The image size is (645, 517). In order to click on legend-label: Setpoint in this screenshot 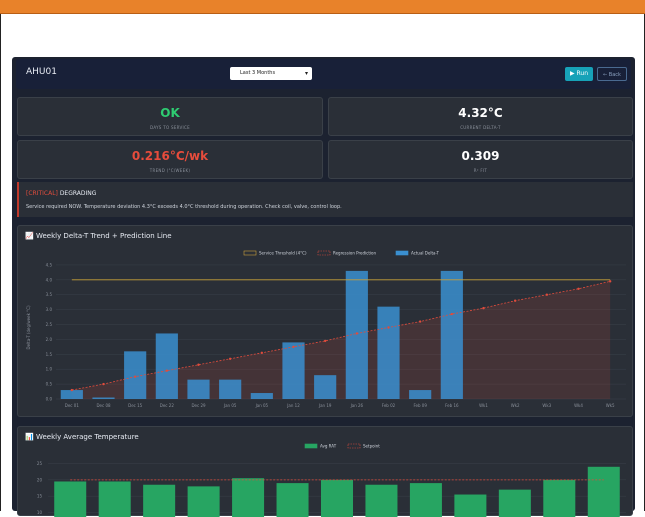, I will do `click(371, 446)`.